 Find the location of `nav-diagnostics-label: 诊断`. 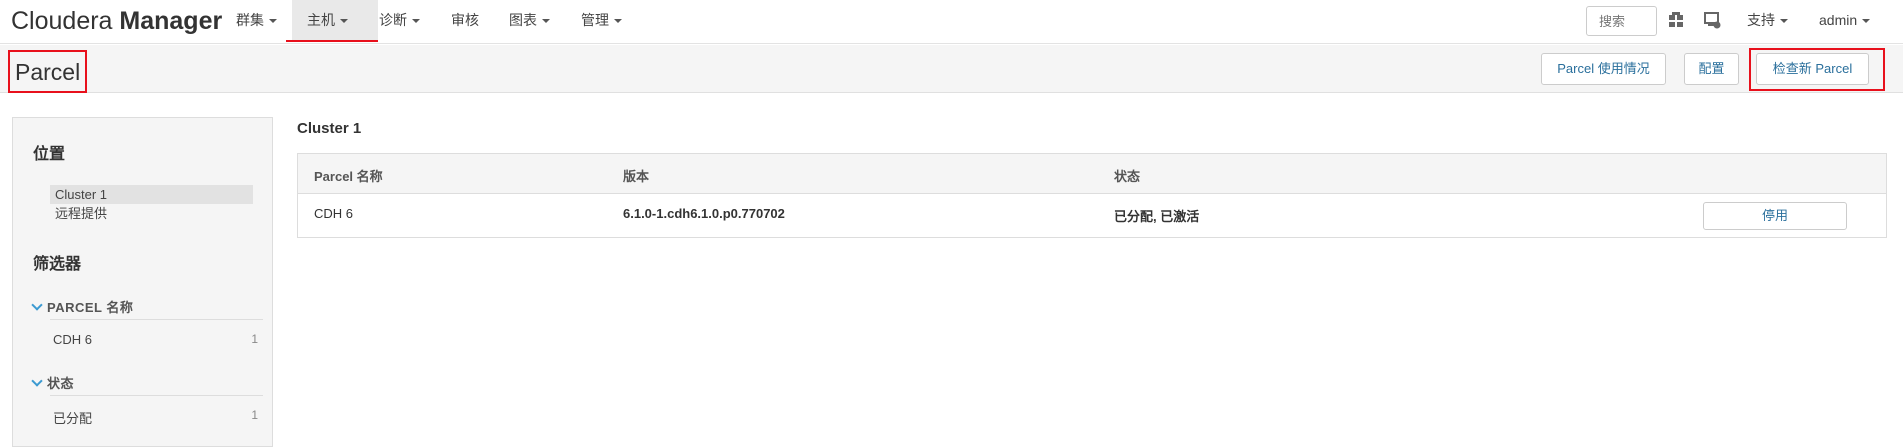

nav-diagnostics-label: 诊断 is located at coordinates (393, 20).